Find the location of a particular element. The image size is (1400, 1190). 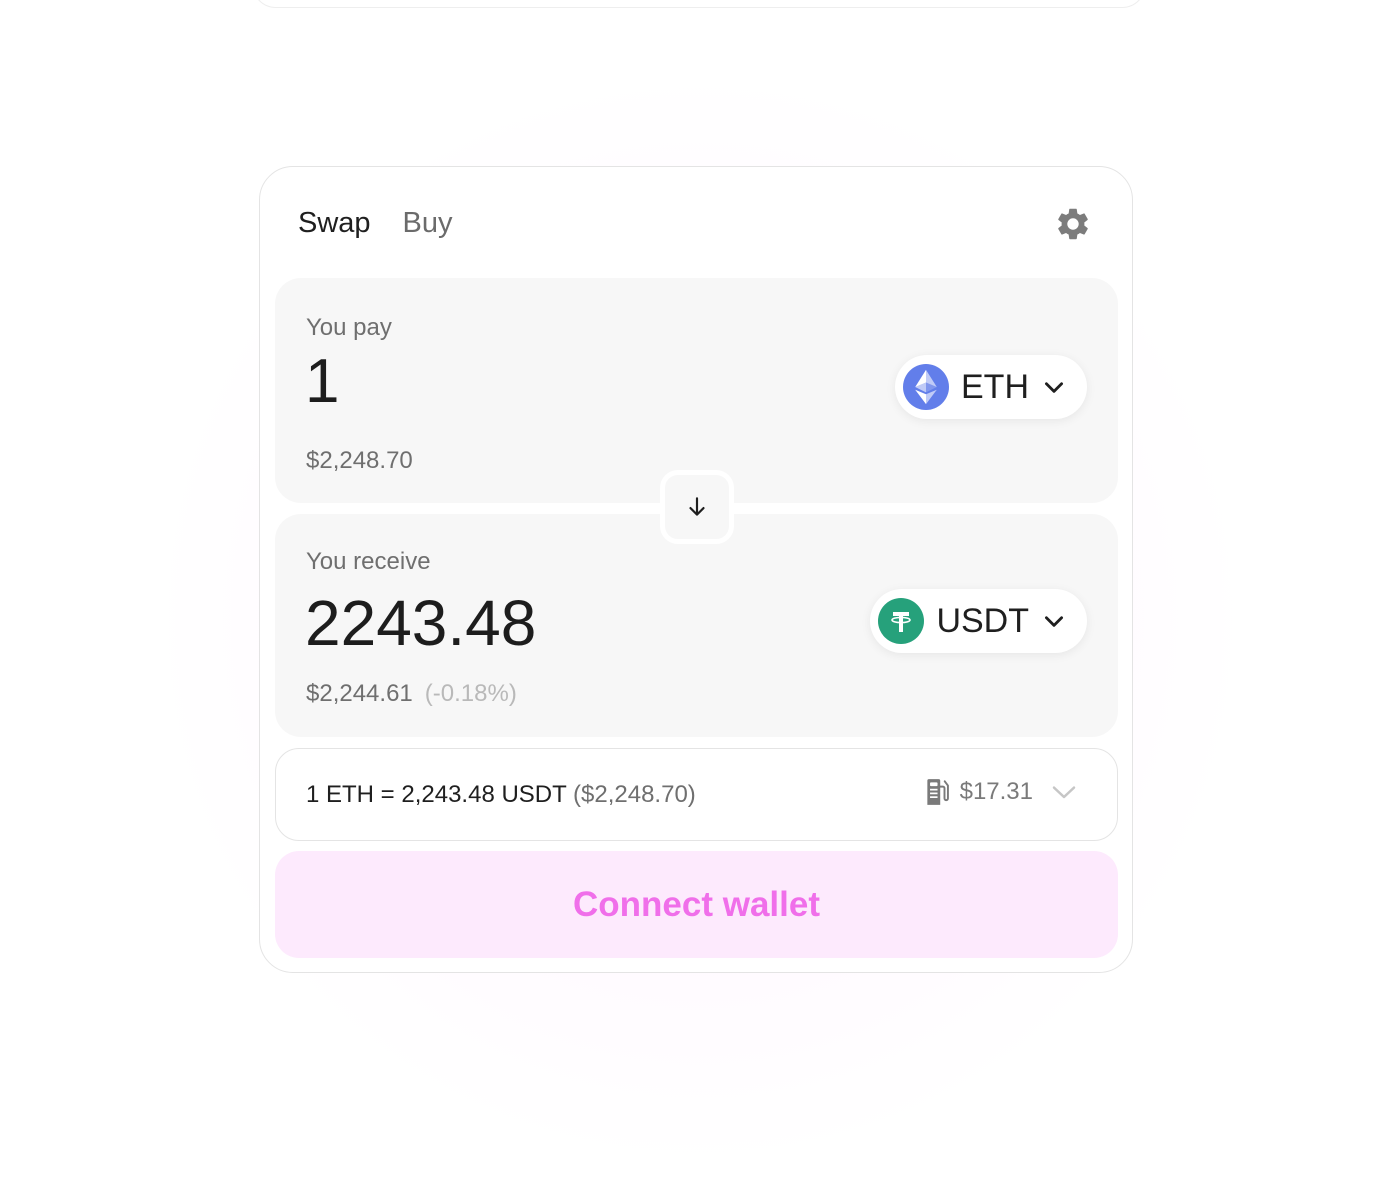

tab-swap: Swap is located at coordinates (334, 223).